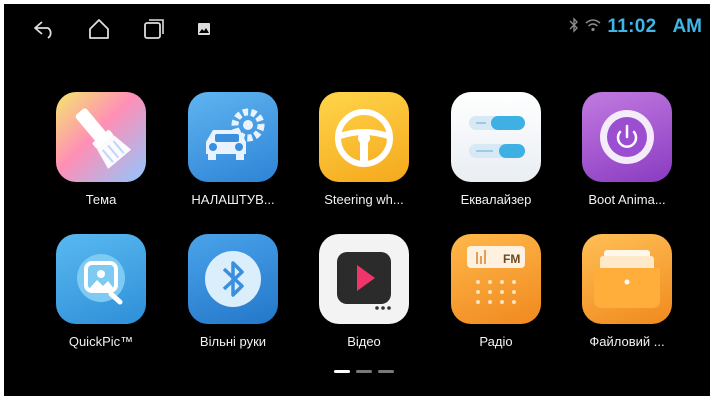 The width and height of the screenshot is (715, 400). I want to click on power-icon, so click(627, 137).